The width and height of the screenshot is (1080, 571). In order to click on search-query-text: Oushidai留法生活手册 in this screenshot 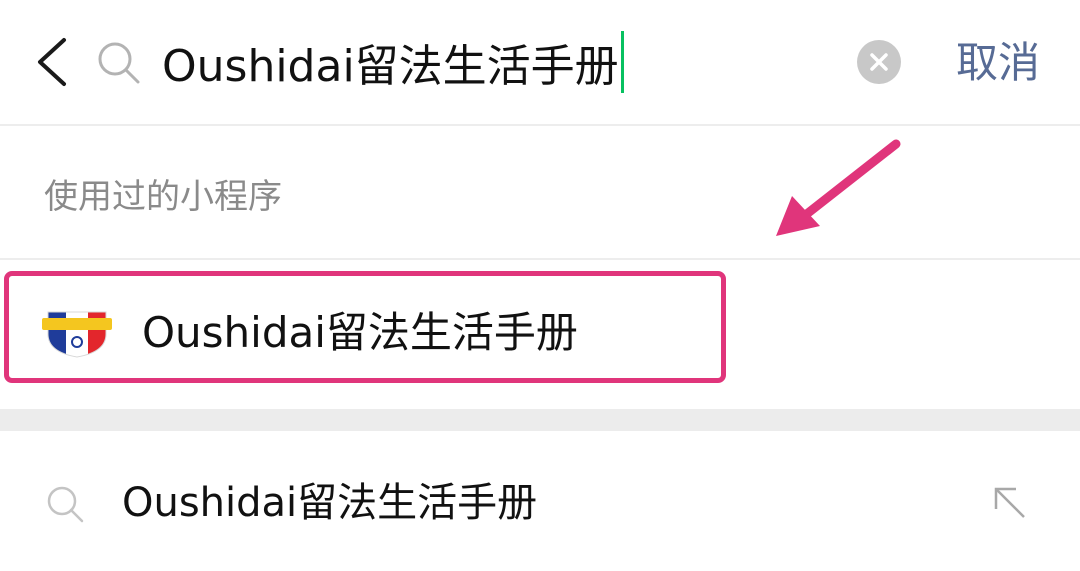, I will do `click(390, 66)`.